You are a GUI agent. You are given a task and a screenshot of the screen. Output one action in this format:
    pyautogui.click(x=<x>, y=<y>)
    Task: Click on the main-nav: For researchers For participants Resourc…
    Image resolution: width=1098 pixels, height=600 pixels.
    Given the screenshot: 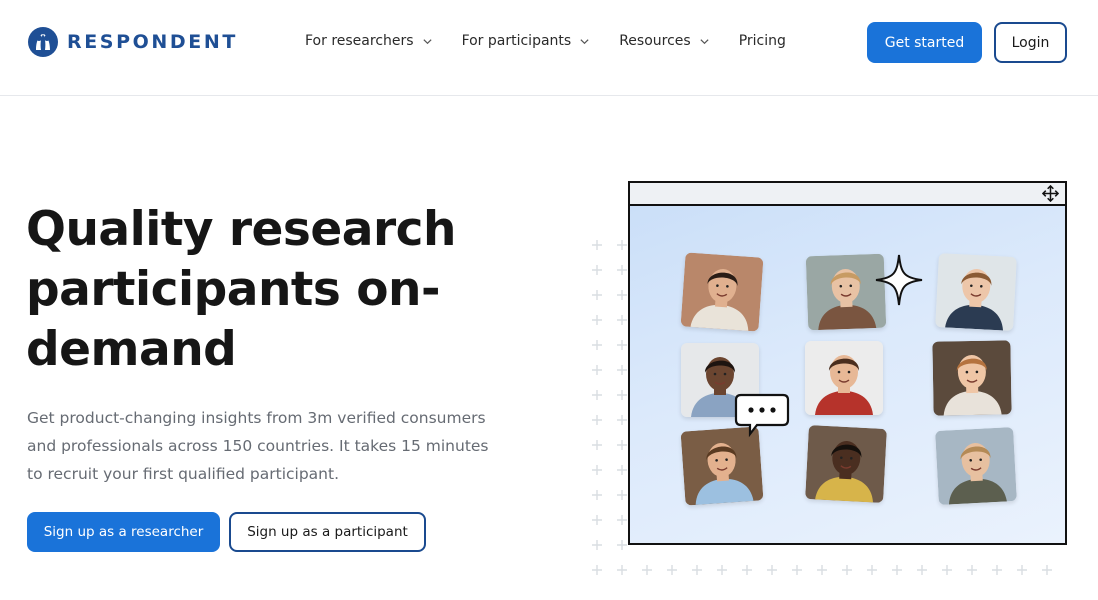 What is the action you would take?
    pyautogui.click(x=560, y=41)
    